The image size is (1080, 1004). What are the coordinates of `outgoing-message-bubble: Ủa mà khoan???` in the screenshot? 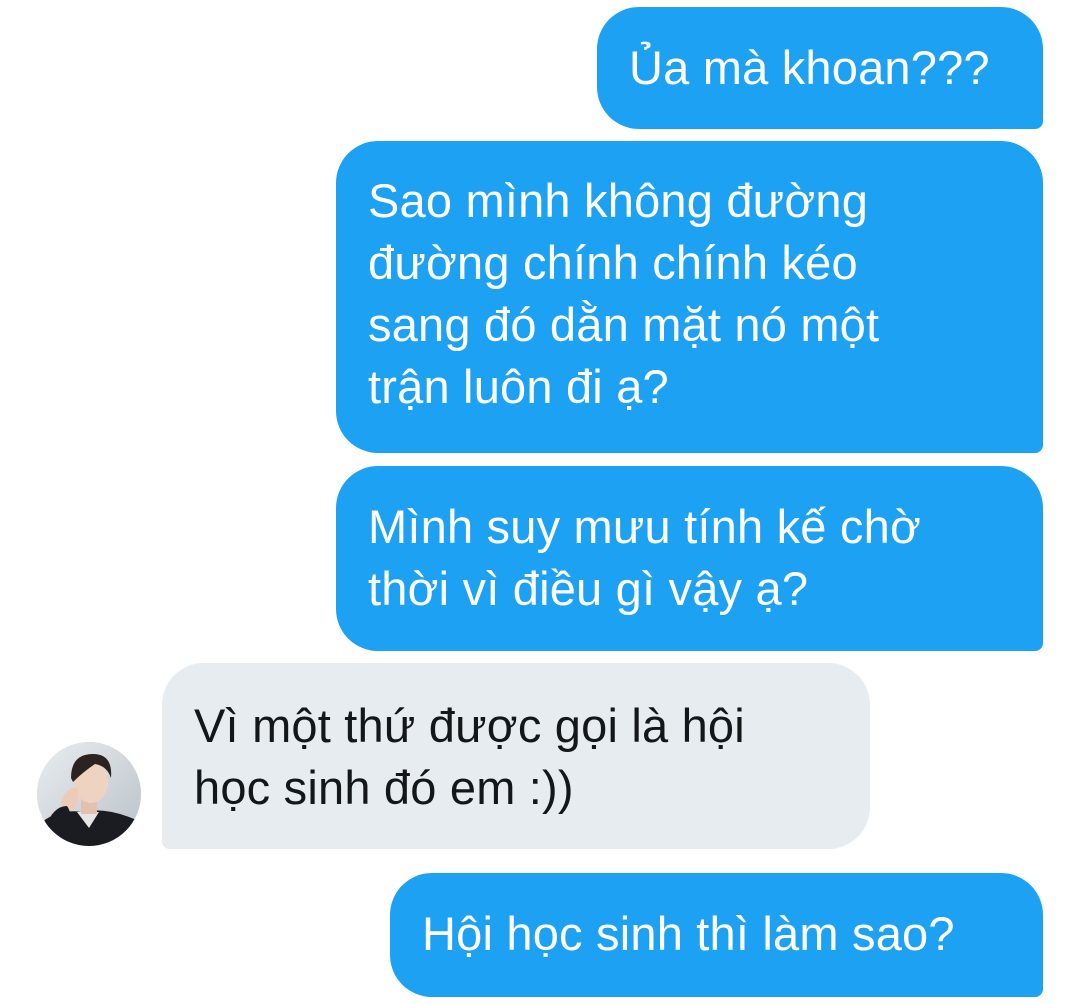 It's located at (820, 68).